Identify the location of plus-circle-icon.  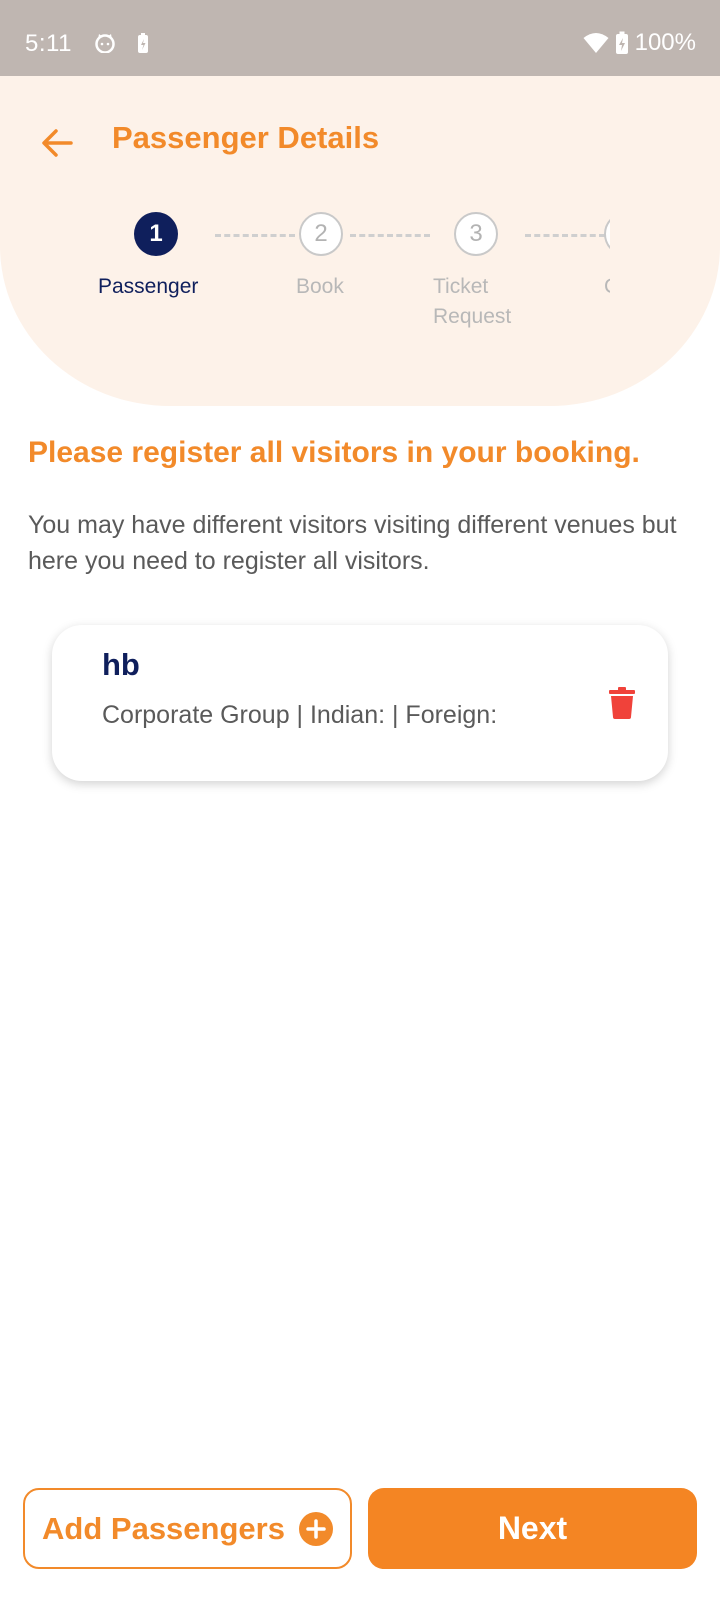
(315, 1528).